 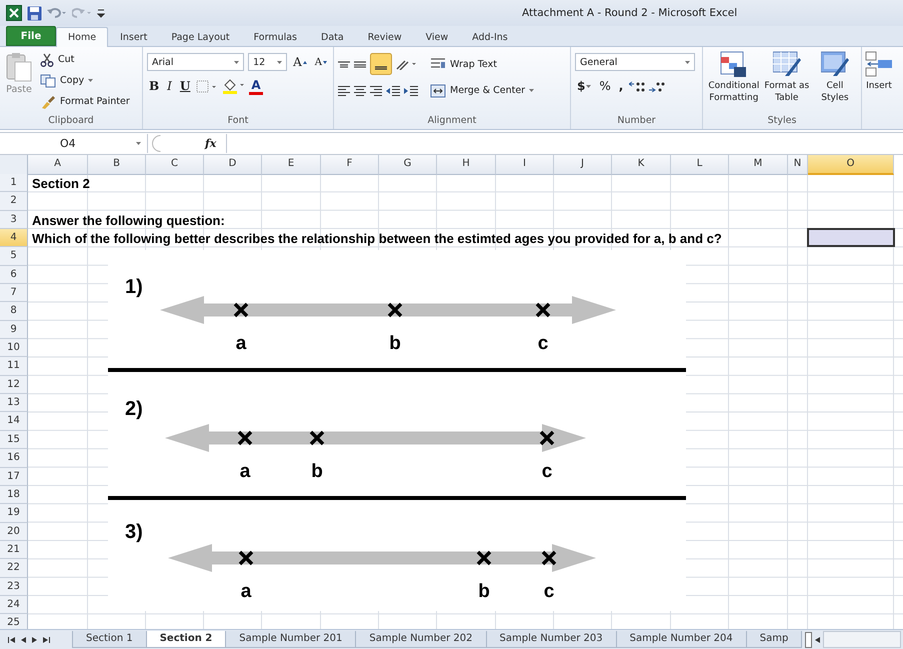 What do you see at coordinates (14, 348) in the screenshot?
I see `row-header: 10` at bounding box center [14, 348].